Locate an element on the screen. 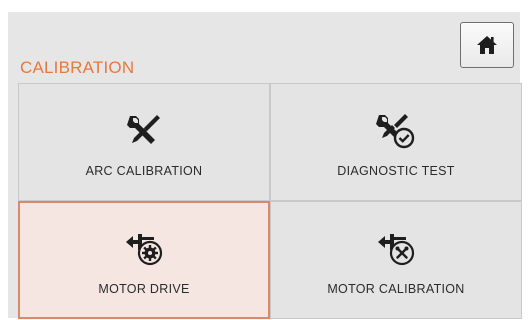 This screenshot has height=320, width=528. motor-wrench-icon is located at coordinates (396, 248).